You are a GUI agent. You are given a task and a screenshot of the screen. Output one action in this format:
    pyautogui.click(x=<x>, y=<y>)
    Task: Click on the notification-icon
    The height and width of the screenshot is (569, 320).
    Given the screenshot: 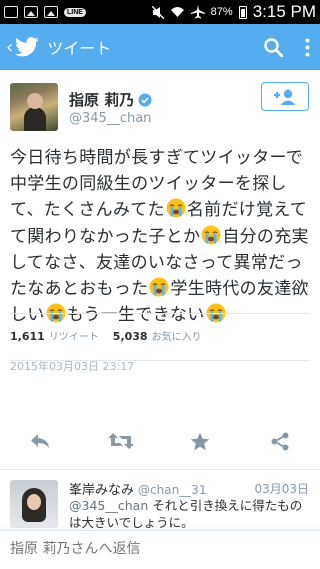 What is the action you would take?
    pyautogui.click(x=11, y=12)
    